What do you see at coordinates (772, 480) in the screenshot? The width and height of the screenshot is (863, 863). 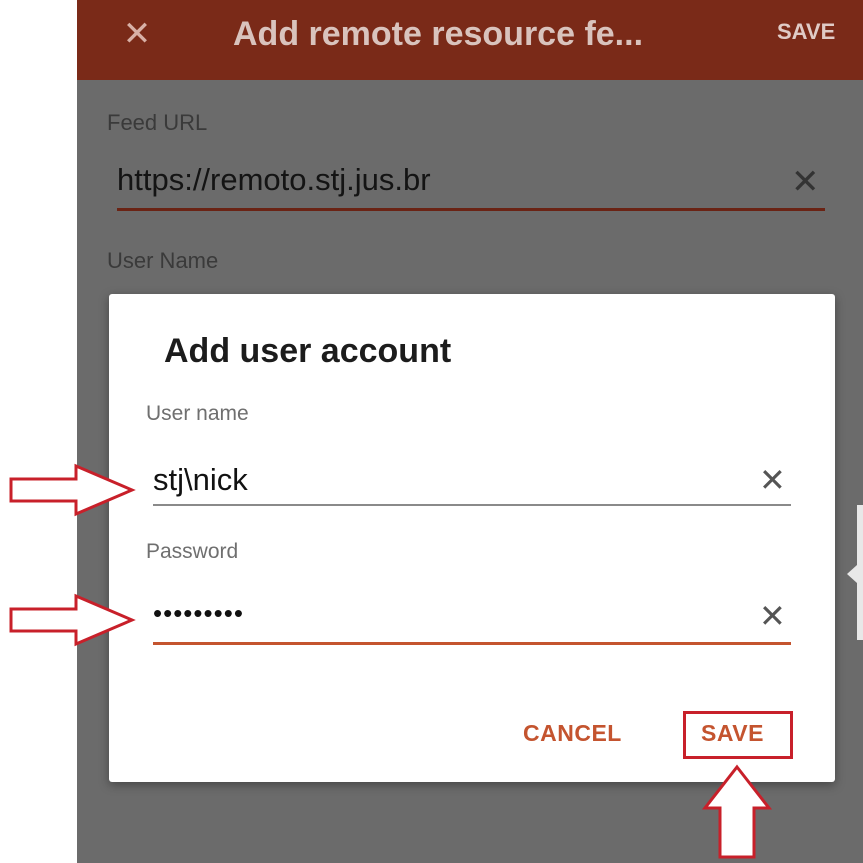 I see `user-name-clear-icon: ✕` at bounding box center [772, 480].